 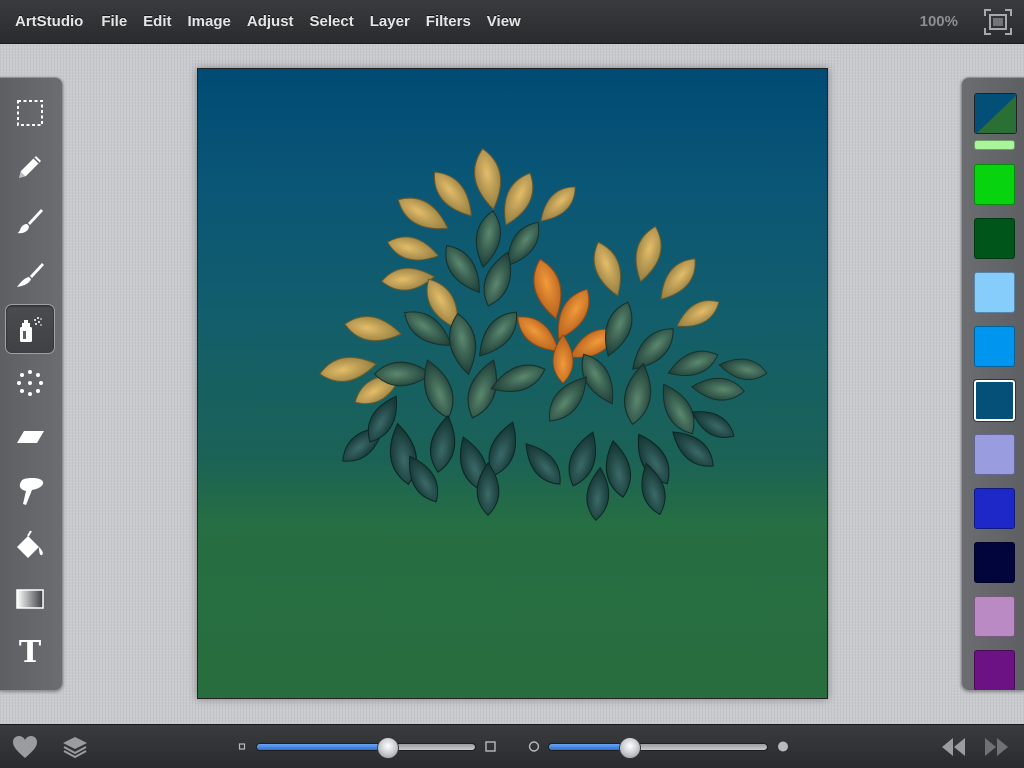 What do you see at coordinates (157, 22) in the screenshot?
I see `menu-edit: Edit` at bounding box center [157, 22].